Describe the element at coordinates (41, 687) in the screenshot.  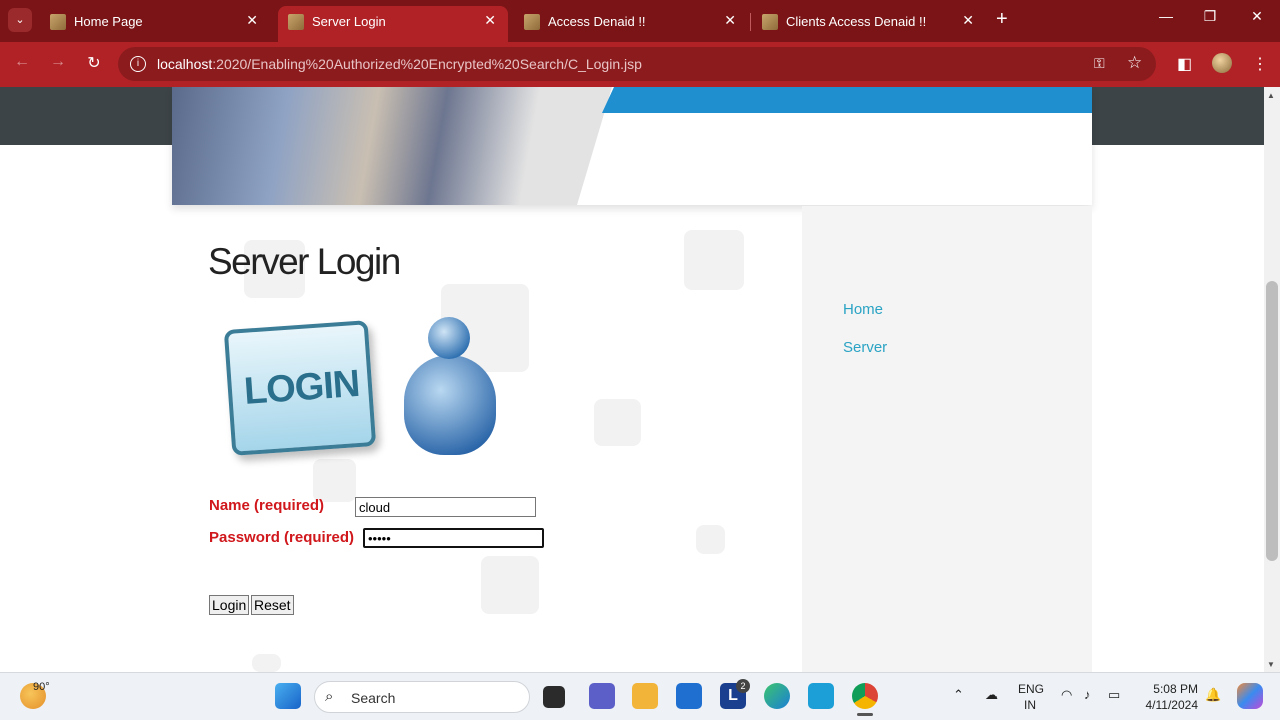
I see `weather-temp: 90°` at that location.